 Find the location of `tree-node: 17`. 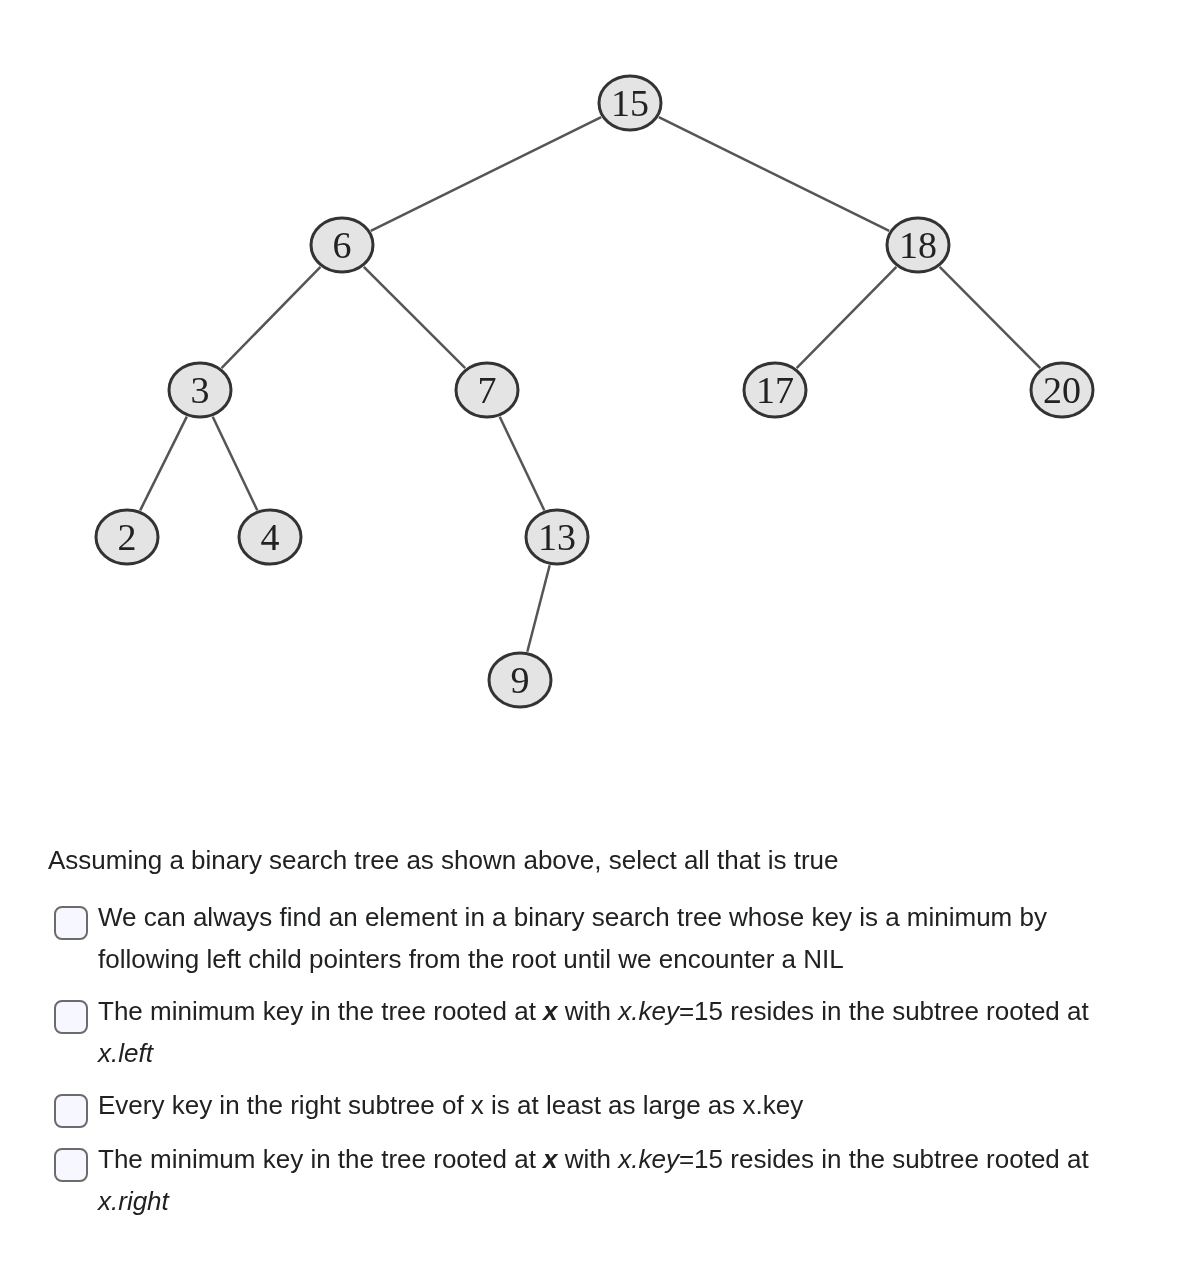

tree-node: 17 is located at coordinates (775, 390).